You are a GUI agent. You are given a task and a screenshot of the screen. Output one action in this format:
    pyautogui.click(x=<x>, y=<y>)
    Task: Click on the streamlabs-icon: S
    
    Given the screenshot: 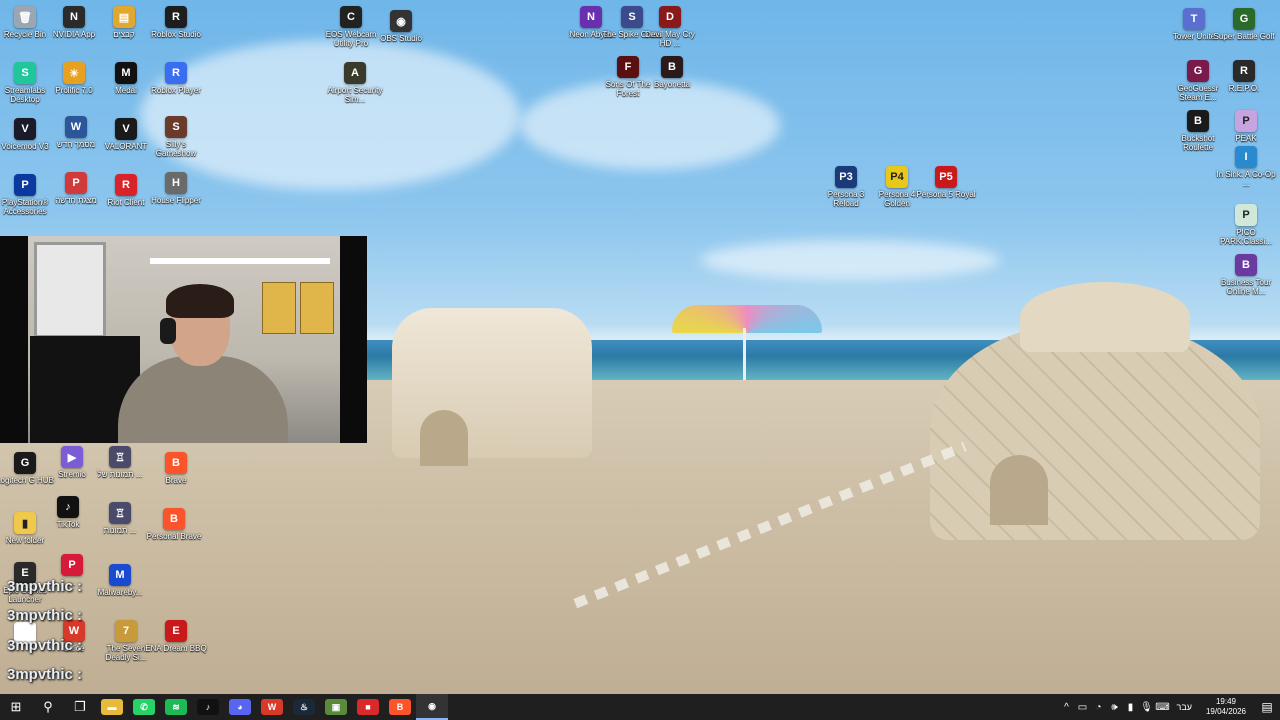 What is the action you would take?
    pyautogui.click(x=25, y=73)
    